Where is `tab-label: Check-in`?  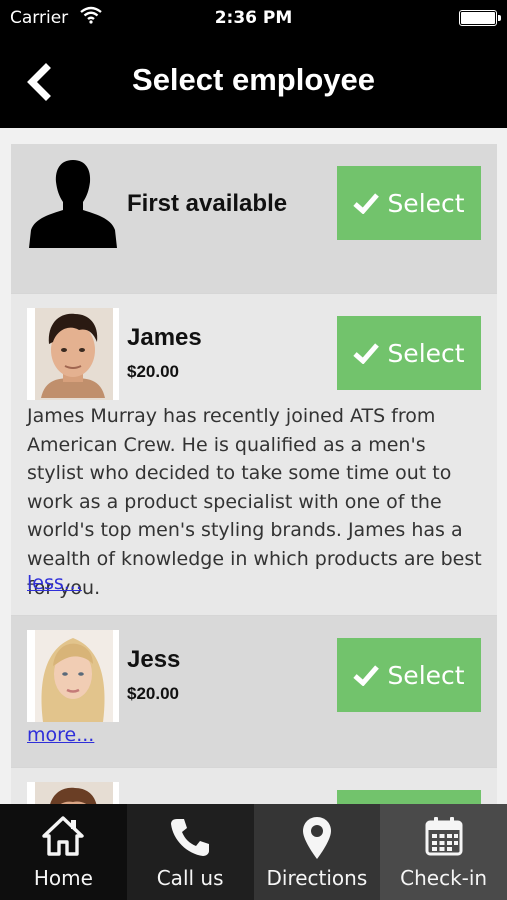 tab-label: Check-in is located at coordinates (444, 878).